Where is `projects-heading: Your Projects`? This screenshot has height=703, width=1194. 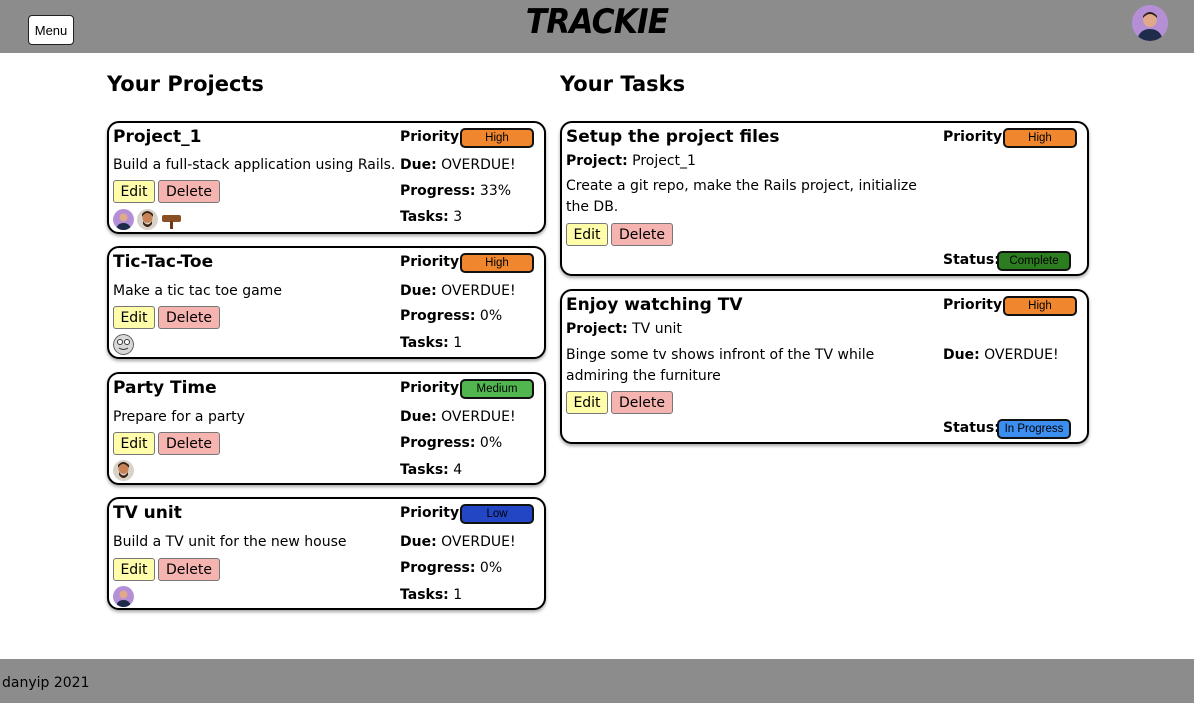 projects-heading: Your Projects is located at coordinates (185, 84).